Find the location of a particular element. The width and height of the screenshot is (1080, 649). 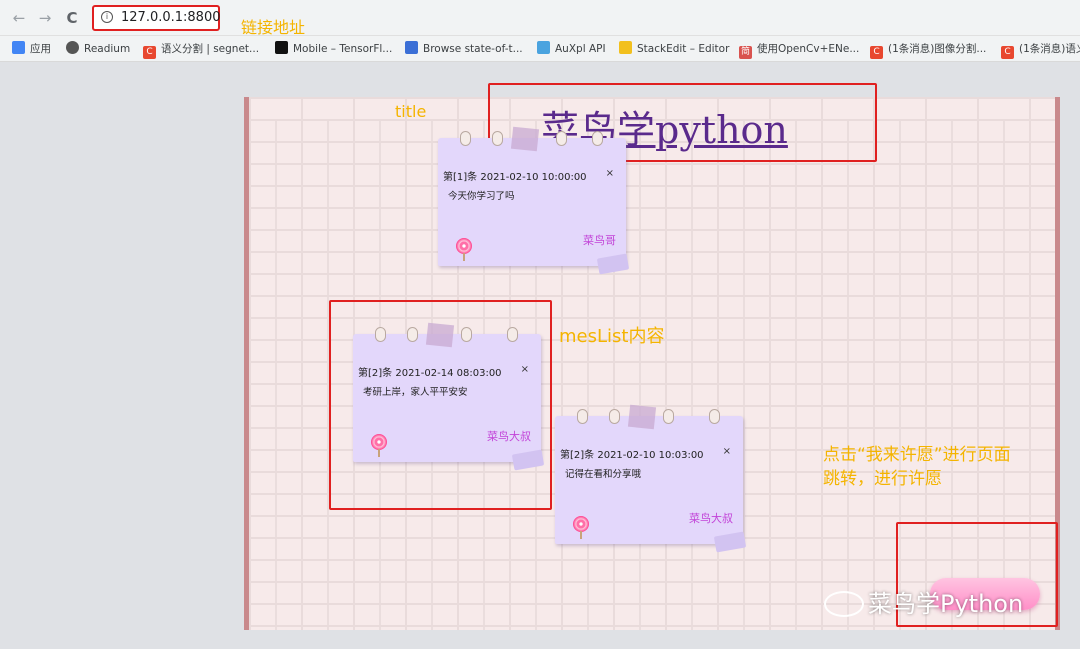

message-note: 第[1]条 2021-02-10 10:00:00 × 今天你学习了吗 菜鸟哥 is located at coordinates (534, 200).